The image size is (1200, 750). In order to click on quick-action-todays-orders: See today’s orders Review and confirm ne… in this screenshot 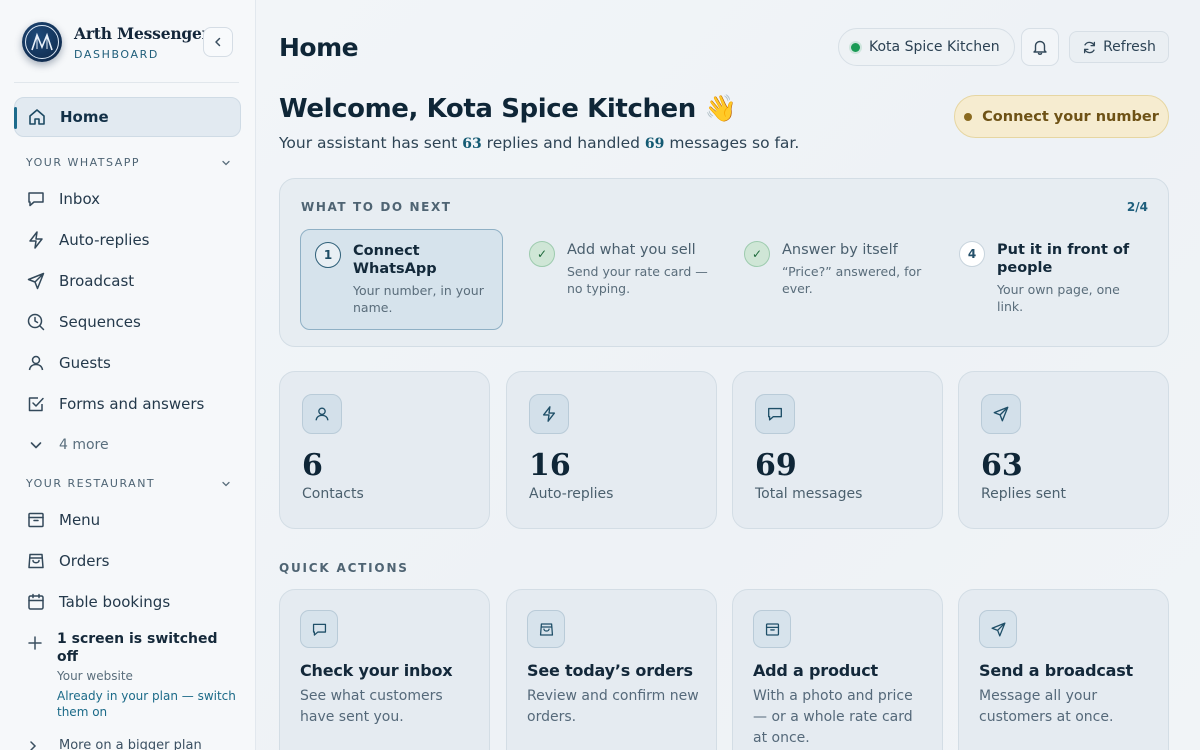, I will do `click(611, 669)`.